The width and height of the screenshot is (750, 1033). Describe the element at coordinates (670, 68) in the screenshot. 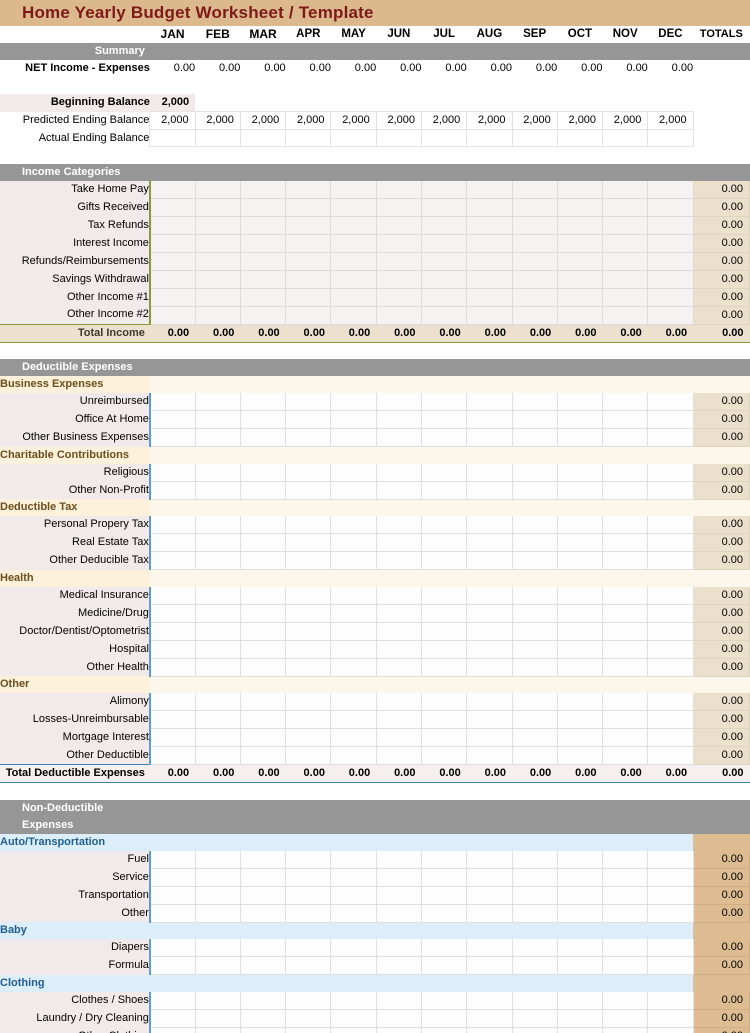

I see `cell-net-11: 0.00` at that location.